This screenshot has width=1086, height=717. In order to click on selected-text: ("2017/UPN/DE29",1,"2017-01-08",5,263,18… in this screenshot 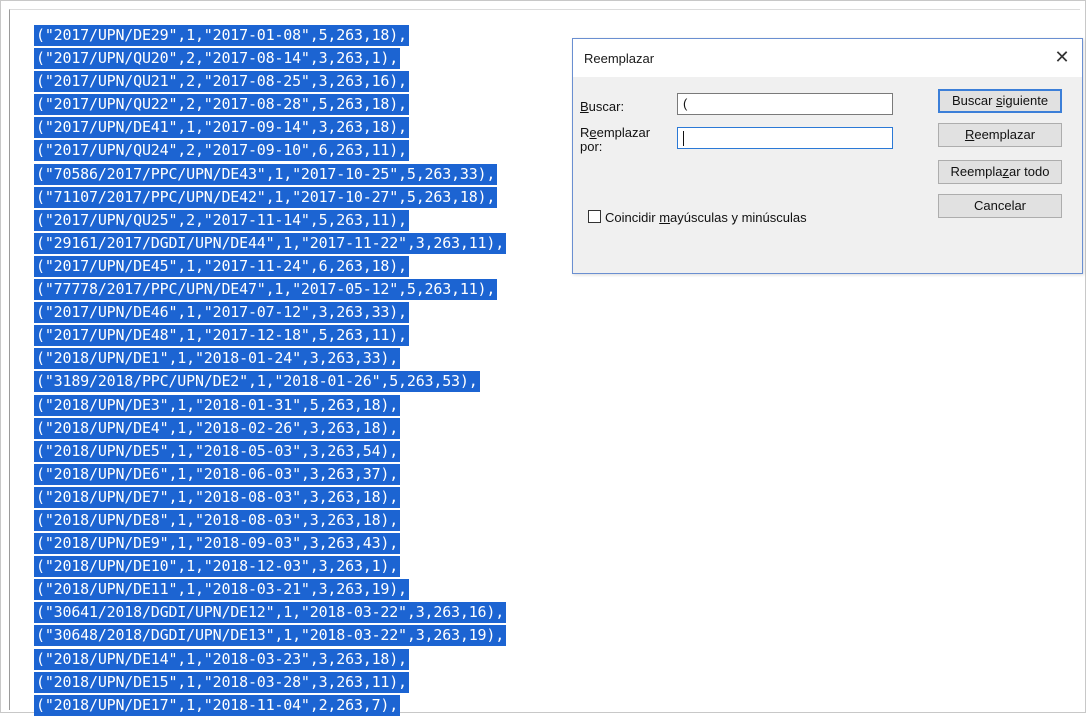, I will do `click(221, 35)`.